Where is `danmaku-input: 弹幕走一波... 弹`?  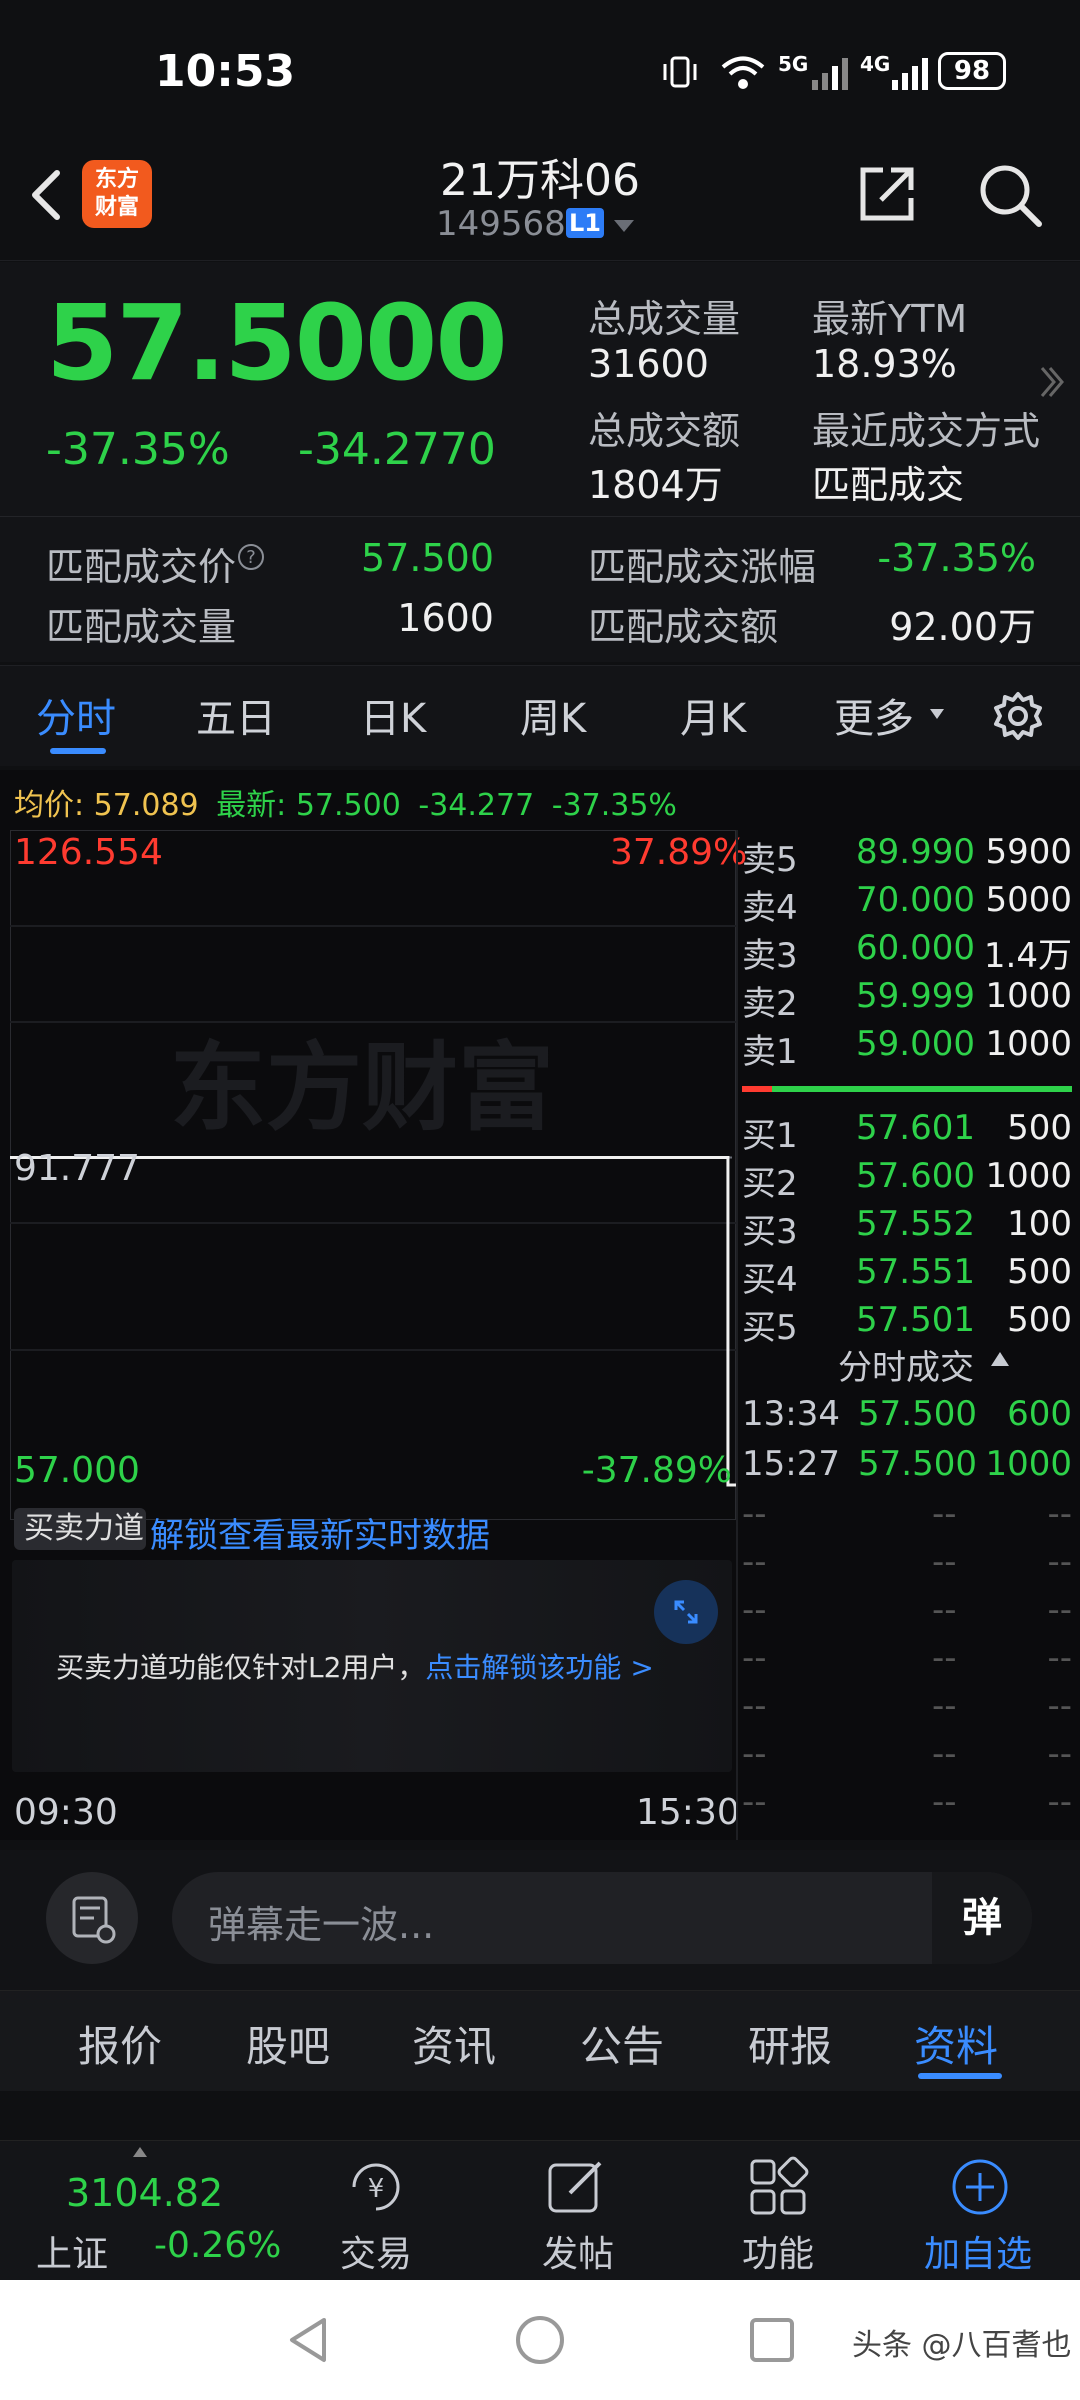 danmaku-input: 弹幕走一波... 弹 is located at coordinates (602, 1918).